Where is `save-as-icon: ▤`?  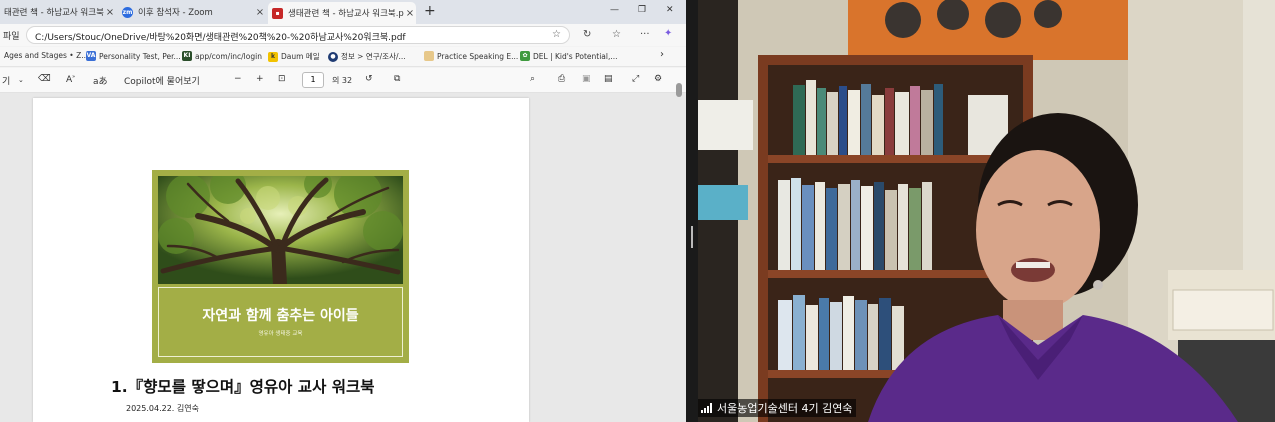 save-as-icon: ▤ is located at coordinates (608, 79).